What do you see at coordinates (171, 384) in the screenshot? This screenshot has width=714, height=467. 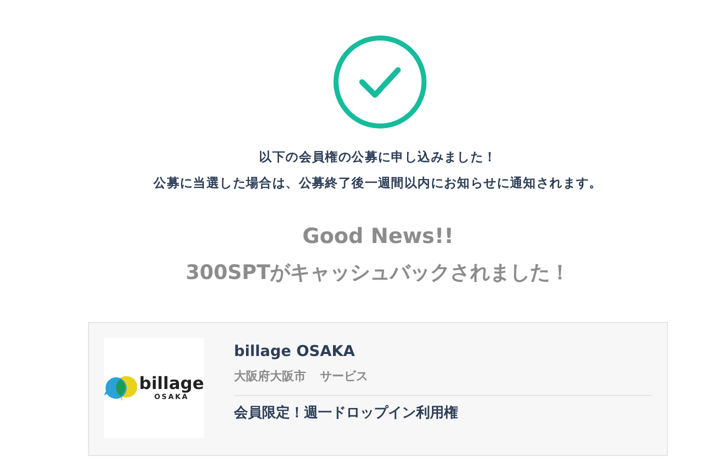 I see `logo-wordmark: billage` at bounding box center [171, 384].